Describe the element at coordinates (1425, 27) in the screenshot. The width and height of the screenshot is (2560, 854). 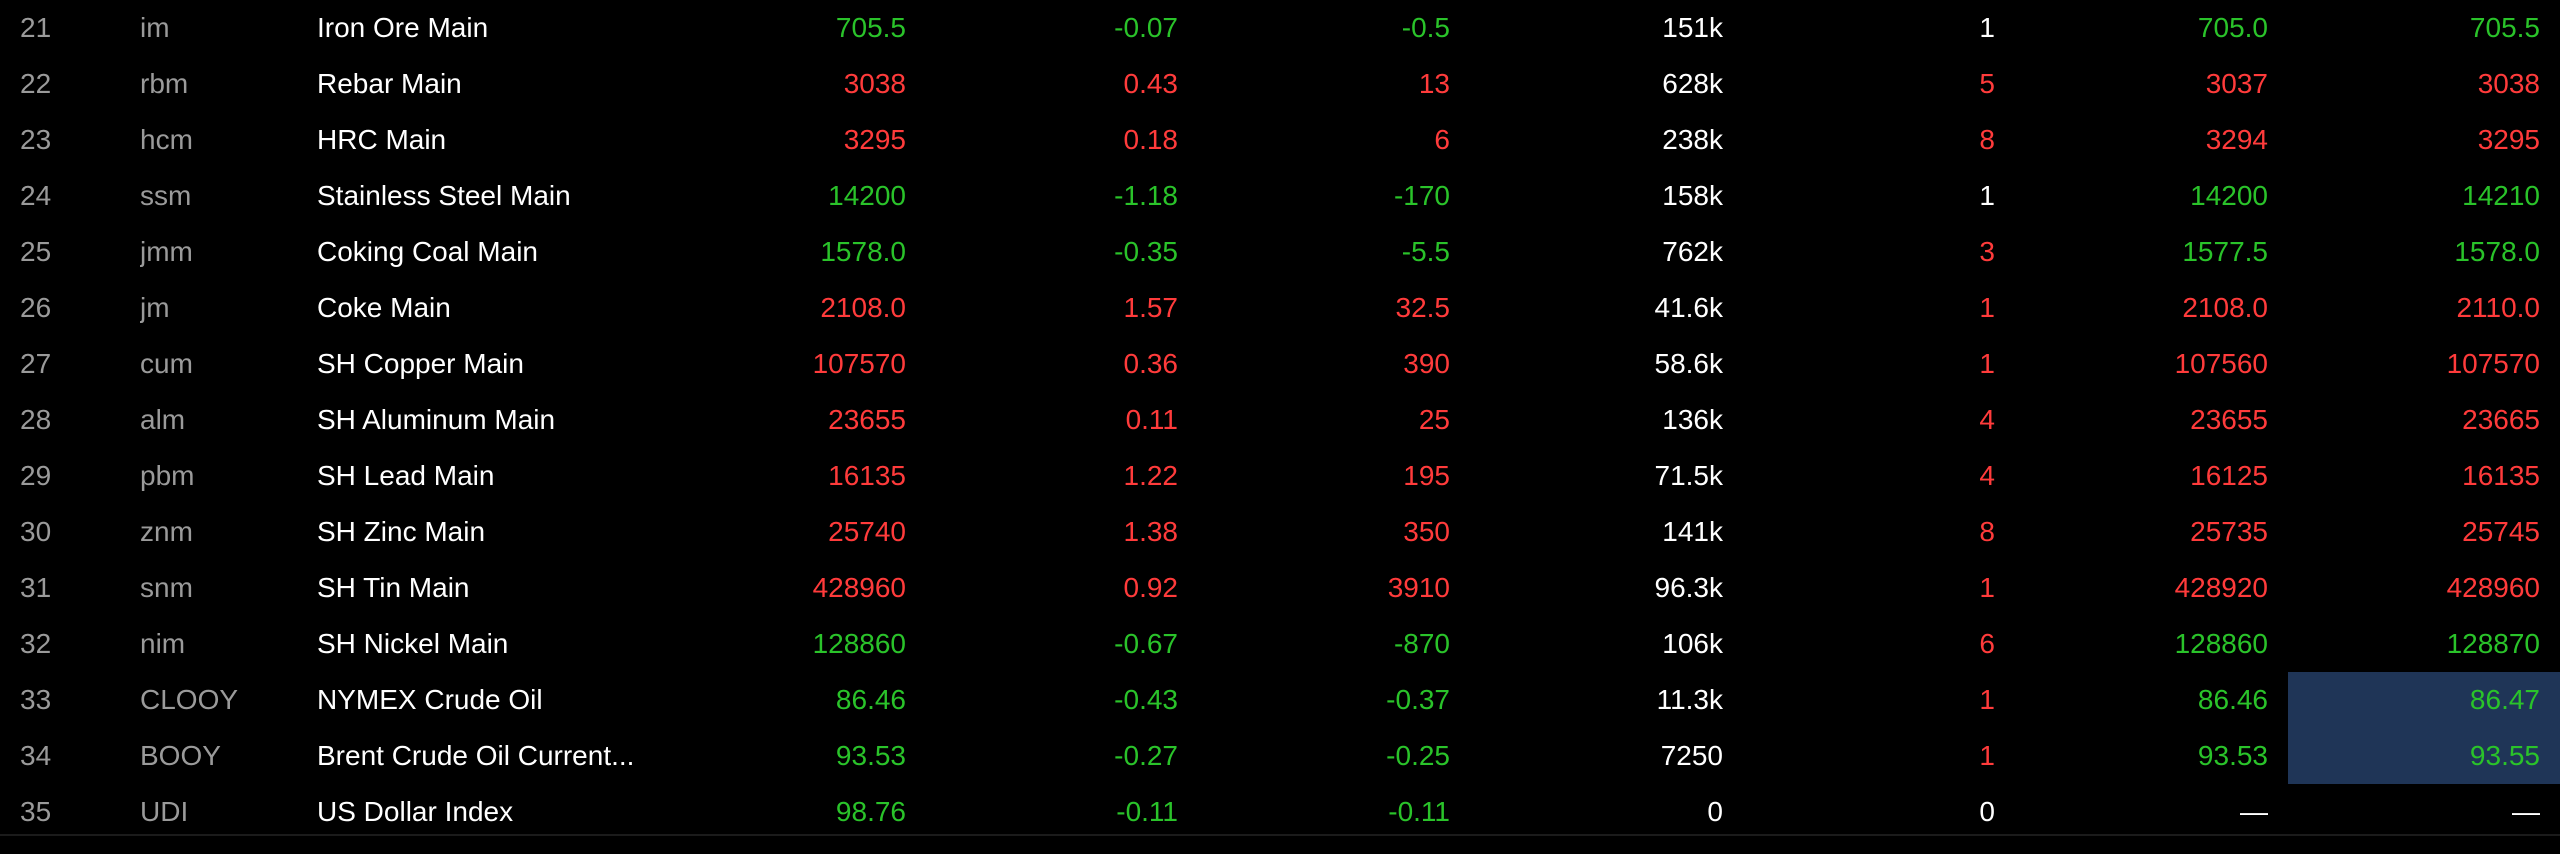
I see `change-value: -0.5` at that location.